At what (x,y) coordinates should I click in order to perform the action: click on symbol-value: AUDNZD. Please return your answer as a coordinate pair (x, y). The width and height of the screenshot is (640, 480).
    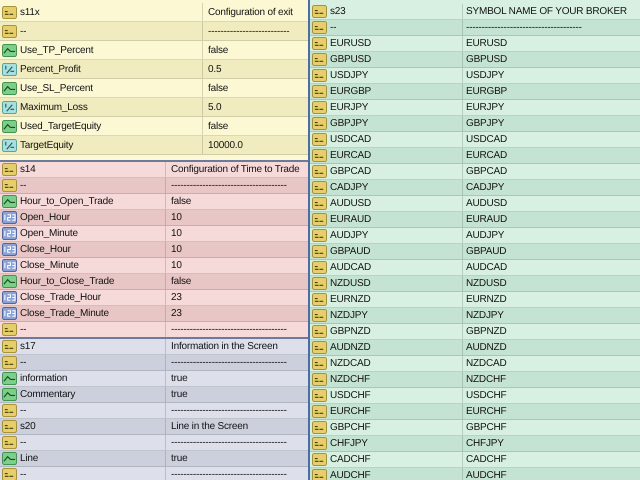
    Looking at the image, I should click on (486, 347).